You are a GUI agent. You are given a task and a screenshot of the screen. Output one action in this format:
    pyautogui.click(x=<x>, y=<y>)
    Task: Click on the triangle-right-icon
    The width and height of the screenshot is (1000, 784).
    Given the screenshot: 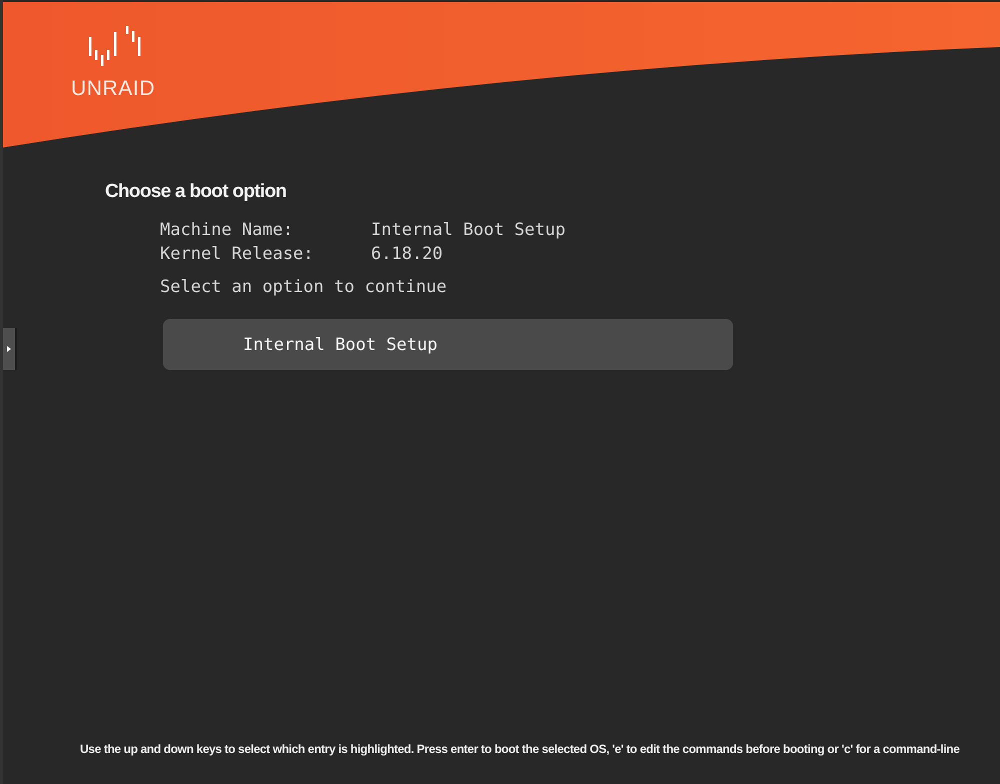 What is the action you would take?
    pyautogui.click(x=9, y=349)
    